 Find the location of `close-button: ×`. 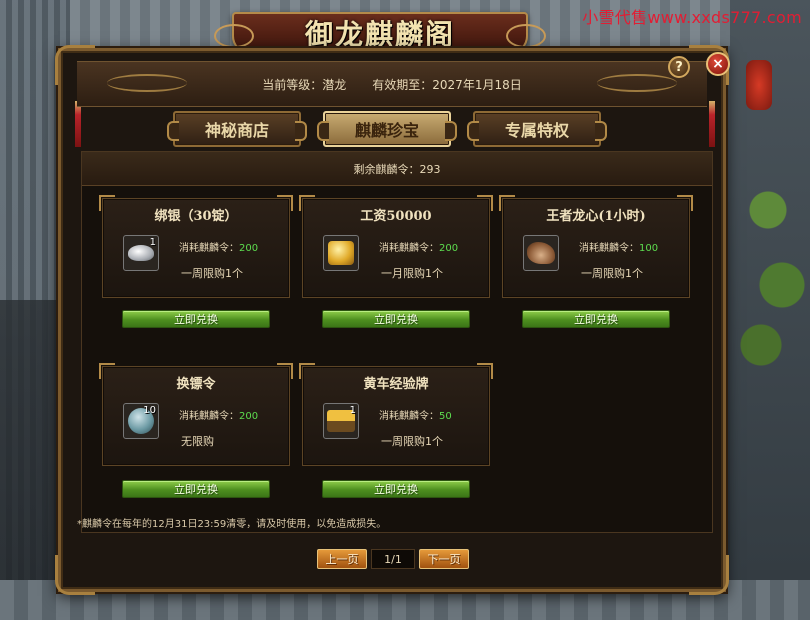

close-button: × is located at coordinates (718, 64).